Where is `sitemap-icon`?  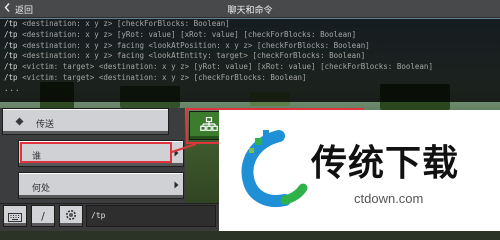 sitemap-icon is located at coordinates (209, 125).